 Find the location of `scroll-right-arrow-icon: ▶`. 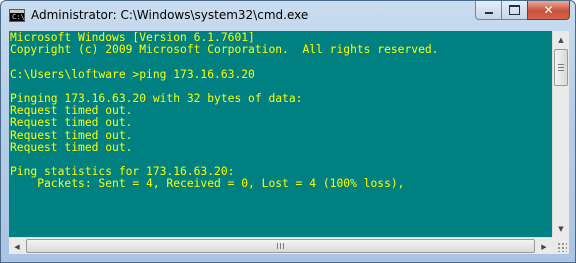

scroll-right-arrow-icon: ▶ is located at coordinates (544, 246).